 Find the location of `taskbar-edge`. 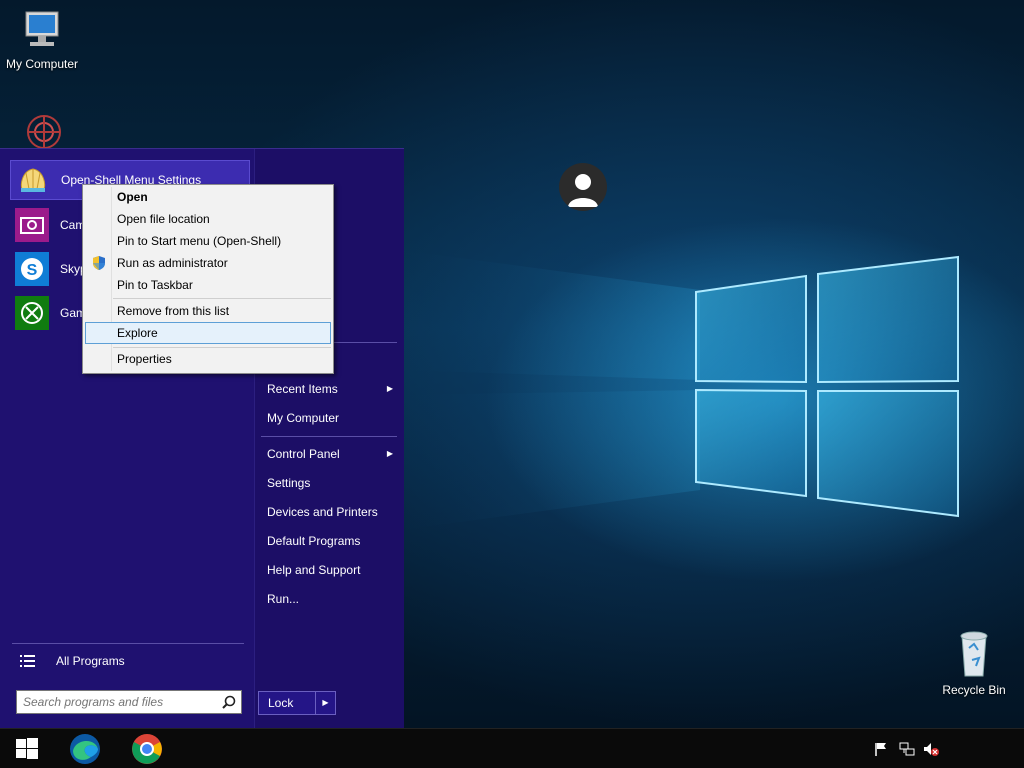

taskbar-edge is located at coordinates (85, 748).